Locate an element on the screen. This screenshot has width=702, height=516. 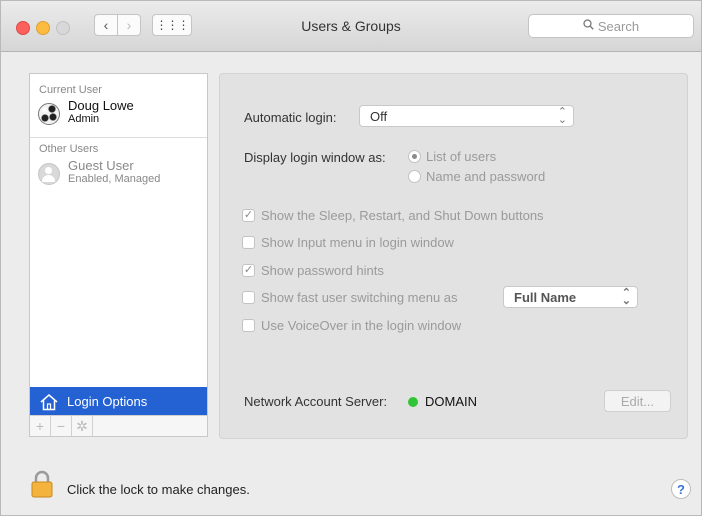
question-icon: ? is located at coordinates (681, 489).